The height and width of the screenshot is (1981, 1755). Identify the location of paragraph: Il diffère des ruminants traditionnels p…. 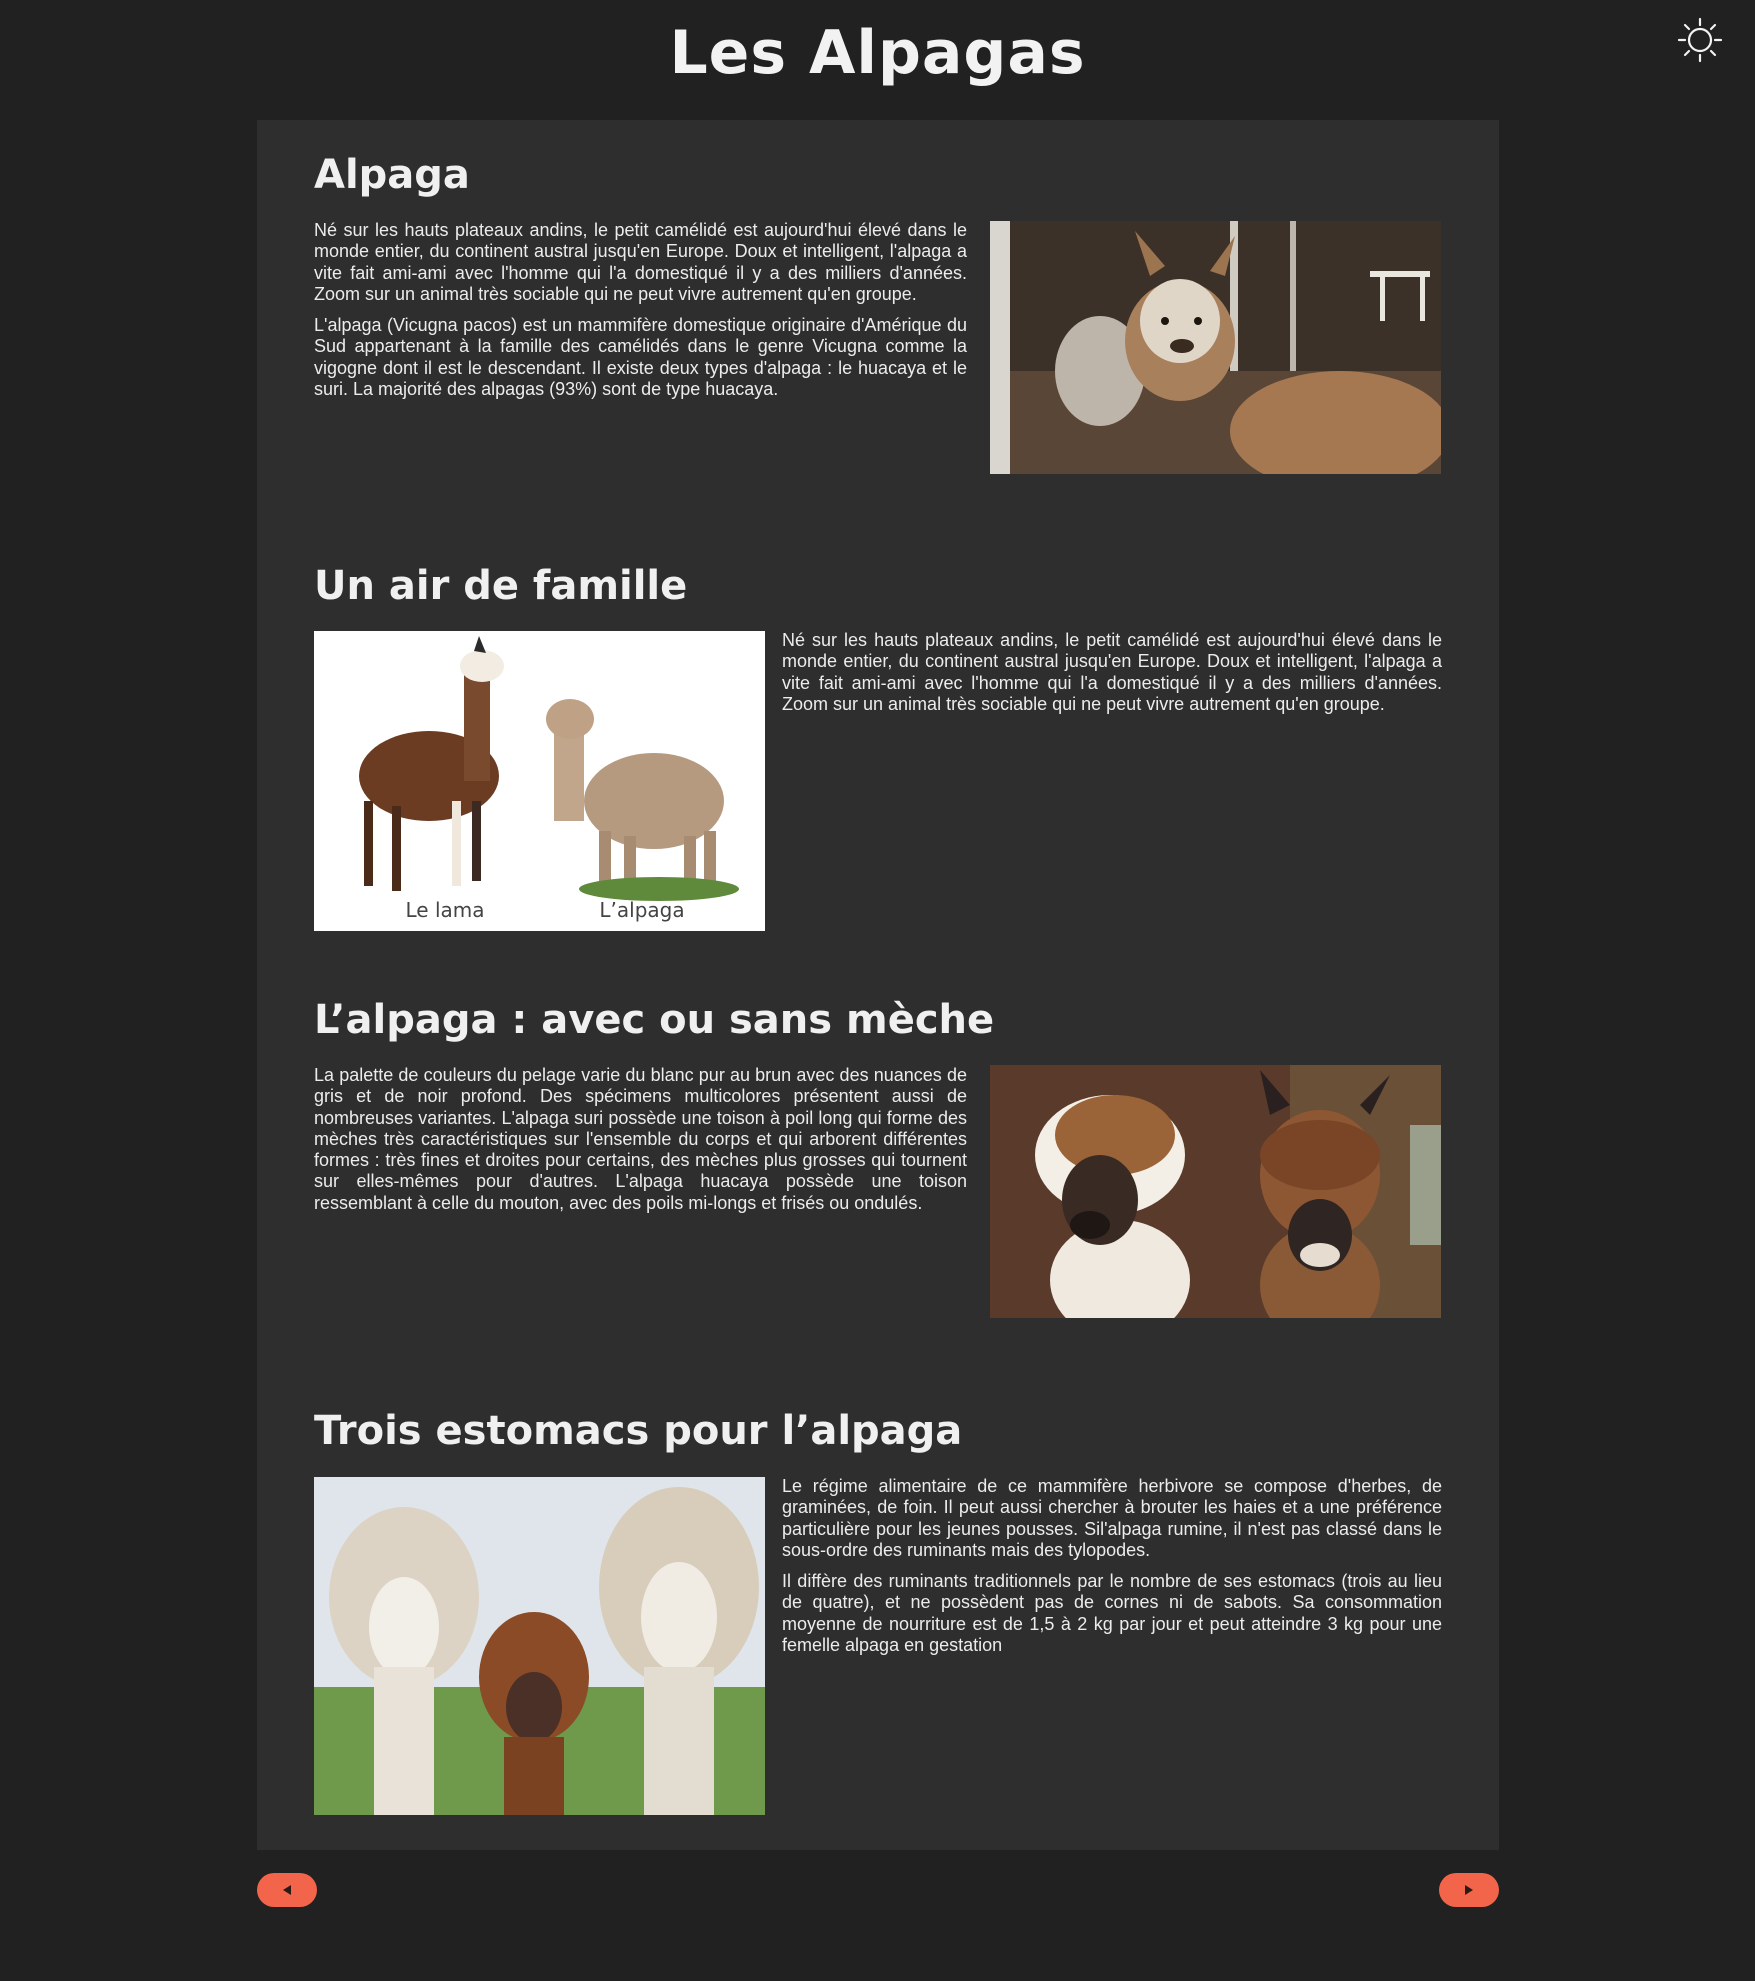
(1112, 1613).